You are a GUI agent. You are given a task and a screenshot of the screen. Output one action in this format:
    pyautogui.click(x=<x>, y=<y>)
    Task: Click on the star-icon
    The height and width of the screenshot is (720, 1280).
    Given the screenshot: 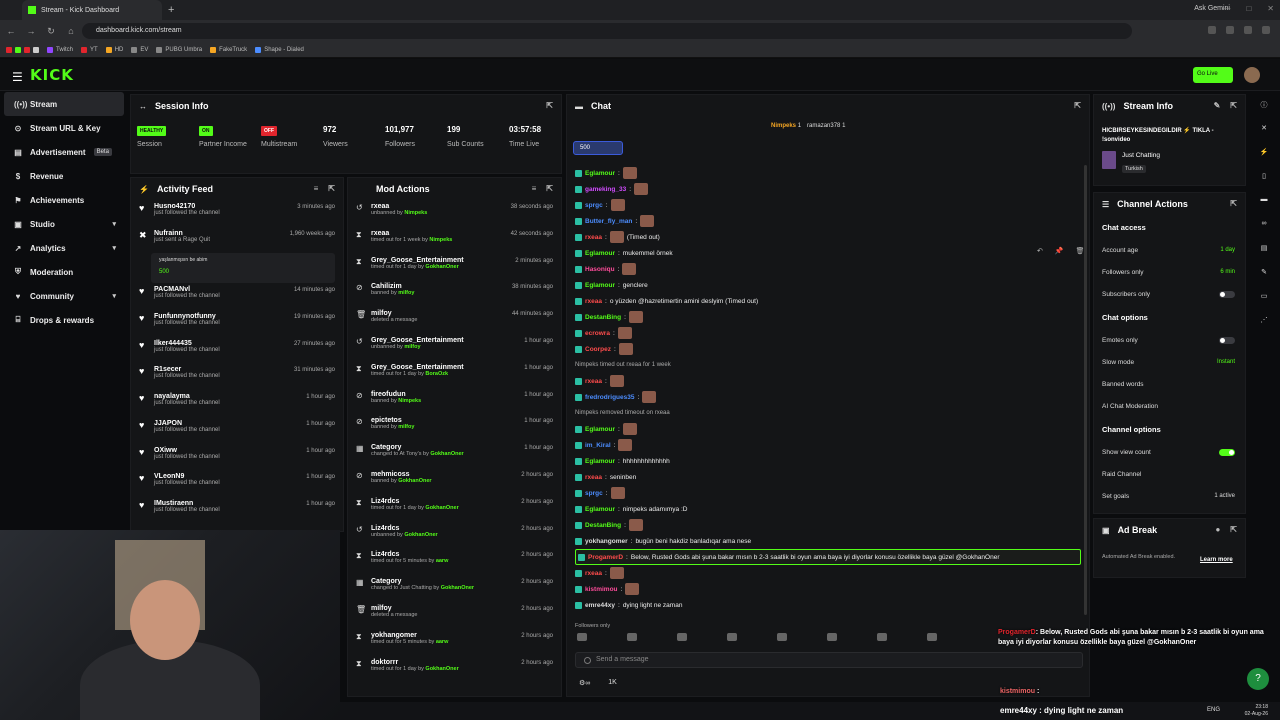 What is the action you would take?
    pyautogui.click(x=1212, y=30)
    